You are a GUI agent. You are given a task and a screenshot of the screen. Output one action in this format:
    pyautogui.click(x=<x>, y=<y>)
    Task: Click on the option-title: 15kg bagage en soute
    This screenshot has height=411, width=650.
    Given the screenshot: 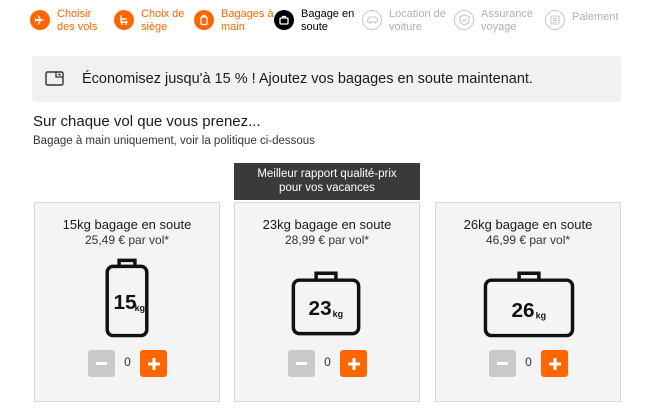 What is the action you would take?
    pyautogui.click(x=127, y=224)
    